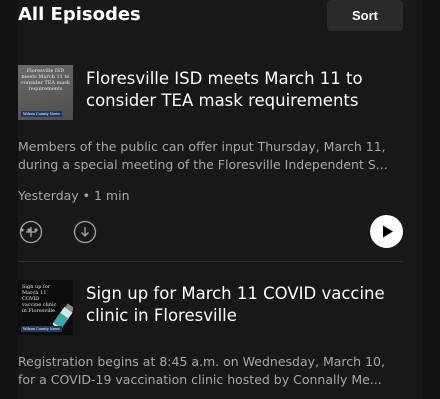 The width and height of the screenshot is (440, 399). Describe the element at coordinates (210, 231) in the screenshot. I see `episode-actions` at that location.